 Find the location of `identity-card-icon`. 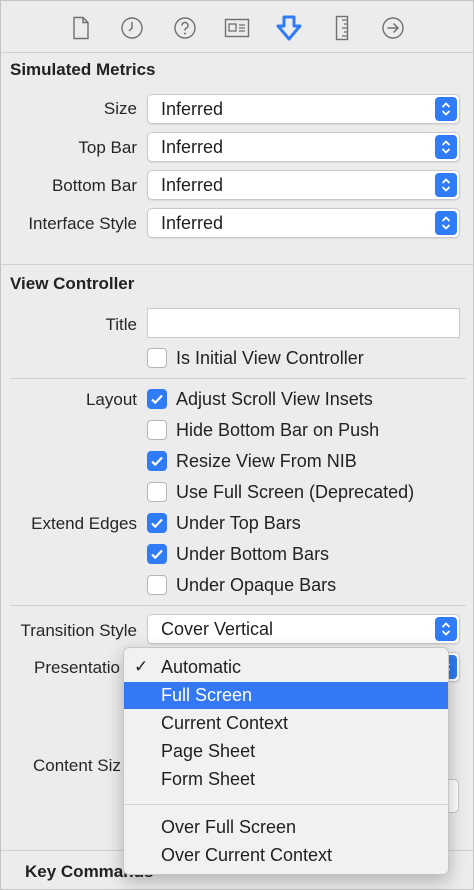

identity-card-icon is located at coordinates (237, 28).